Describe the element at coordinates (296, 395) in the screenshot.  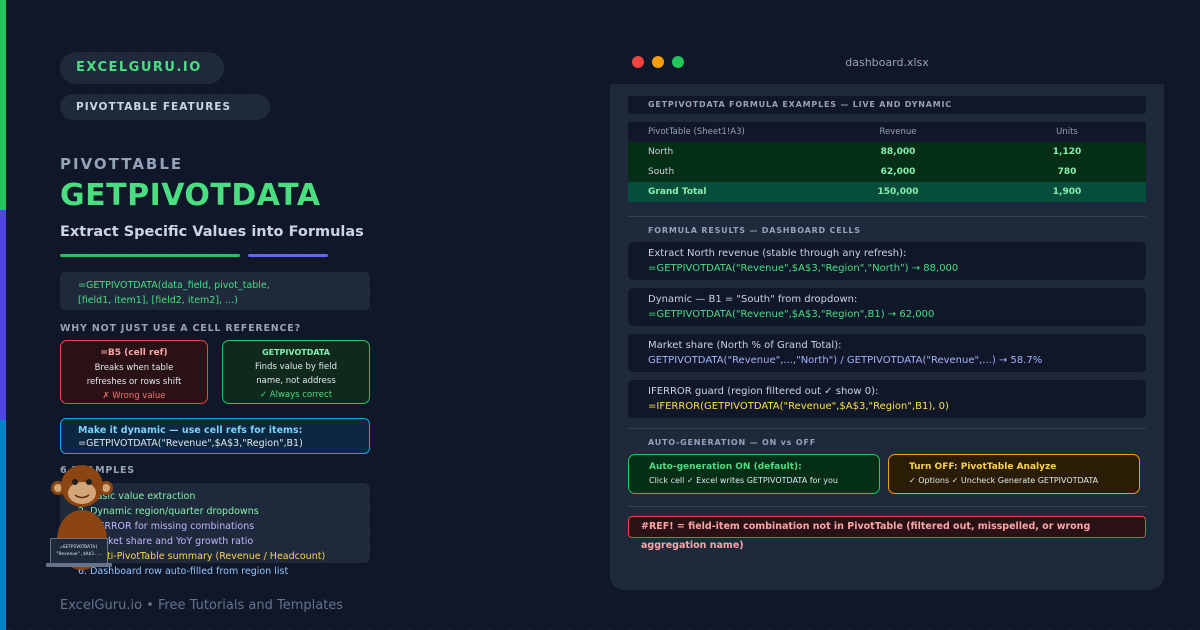
I see `getpivotdata-status: ✓ Always correct` at that location.